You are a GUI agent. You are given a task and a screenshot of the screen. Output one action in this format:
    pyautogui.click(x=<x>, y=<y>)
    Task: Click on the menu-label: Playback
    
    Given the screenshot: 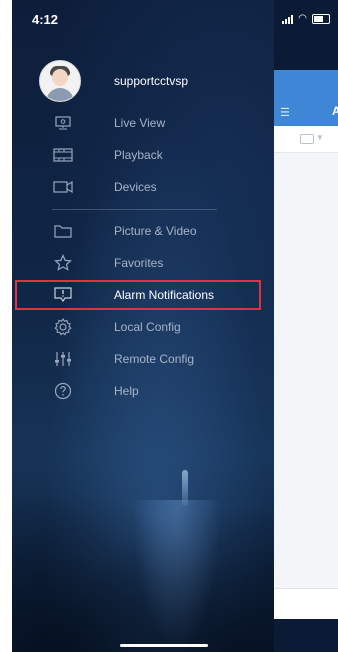 What is the action you would take?
    pyautogui.click(x=138, y=155)
    